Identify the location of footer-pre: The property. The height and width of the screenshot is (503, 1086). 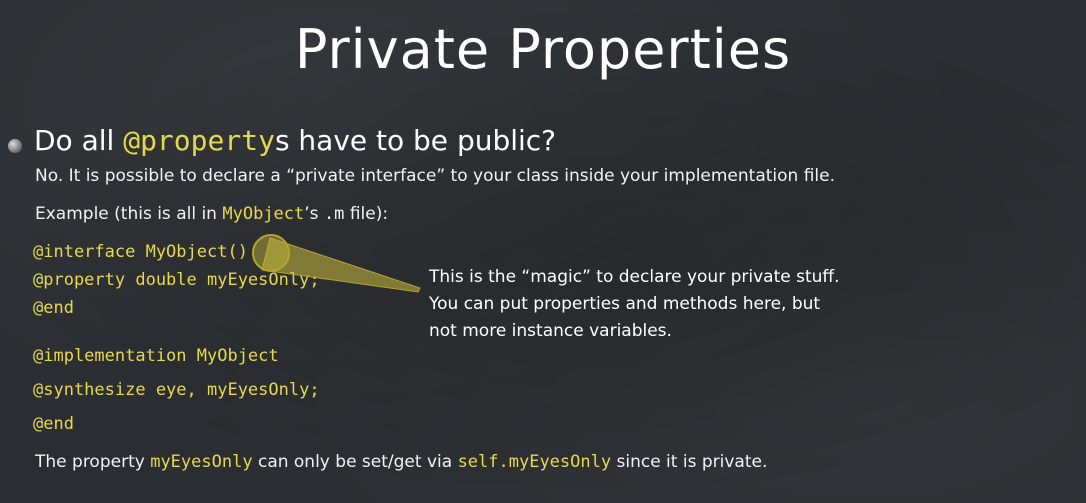
(93, 462).